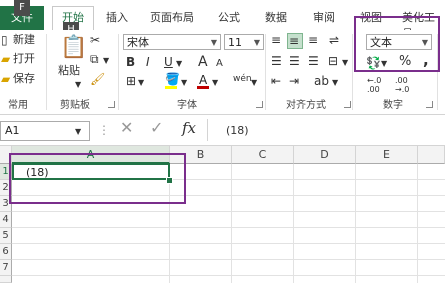 The image size is (445, 283). What do you see at coordinates (334, 40) in the screenshot?
I see `wrap-text-icon: ⇌` at bounding box center [334, 40].